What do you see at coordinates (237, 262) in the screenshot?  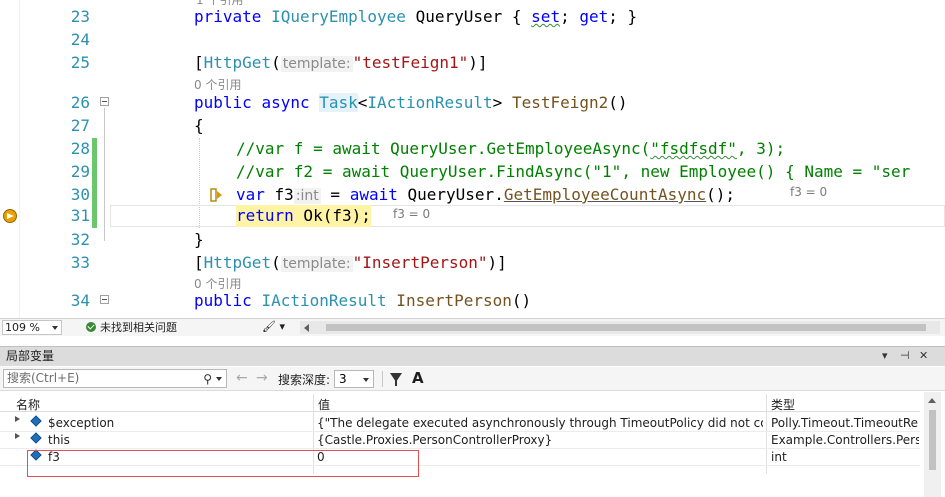 I see `attribute-name: HttpGet` at bounding box center [237, 262].